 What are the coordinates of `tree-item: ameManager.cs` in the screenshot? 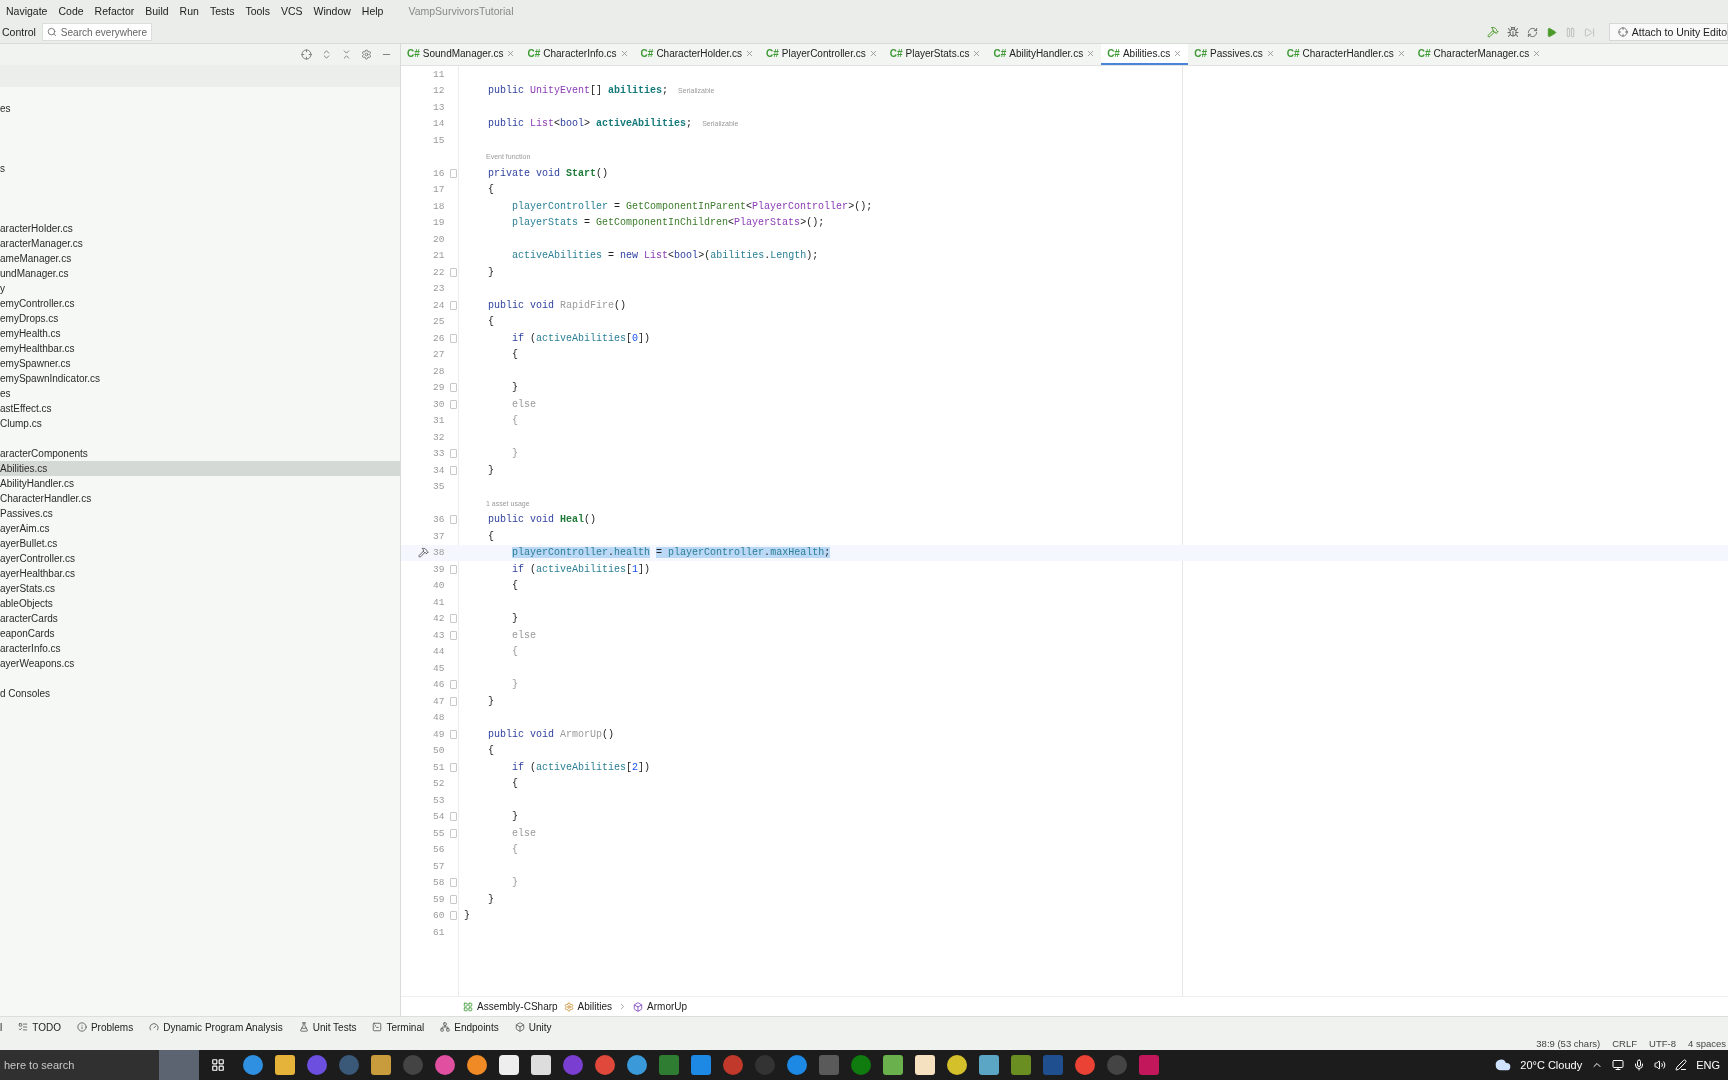 It's located at (200, 258).